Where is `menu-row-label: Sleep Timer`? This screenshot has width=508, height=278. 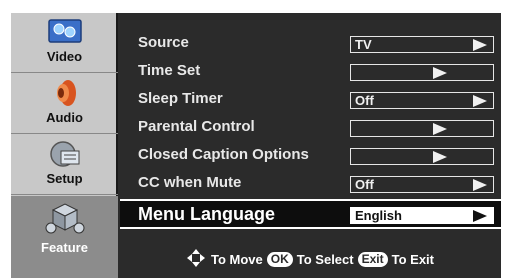 menu-row-label: Sleep Timer is located at coordinates (180, 98).